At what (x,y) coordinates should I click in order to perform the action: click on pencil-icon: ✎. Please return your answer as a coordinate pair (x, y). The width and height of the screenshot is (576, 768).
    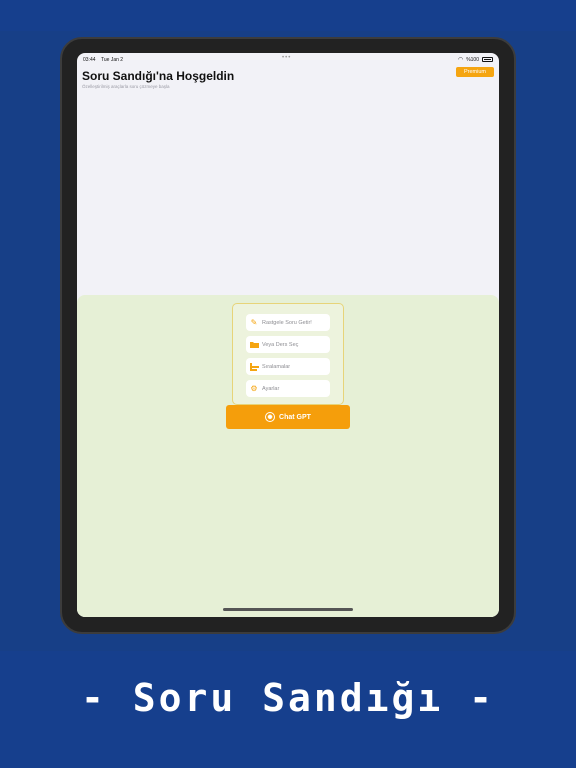
    Looking at the image, I should click on (254, 322).